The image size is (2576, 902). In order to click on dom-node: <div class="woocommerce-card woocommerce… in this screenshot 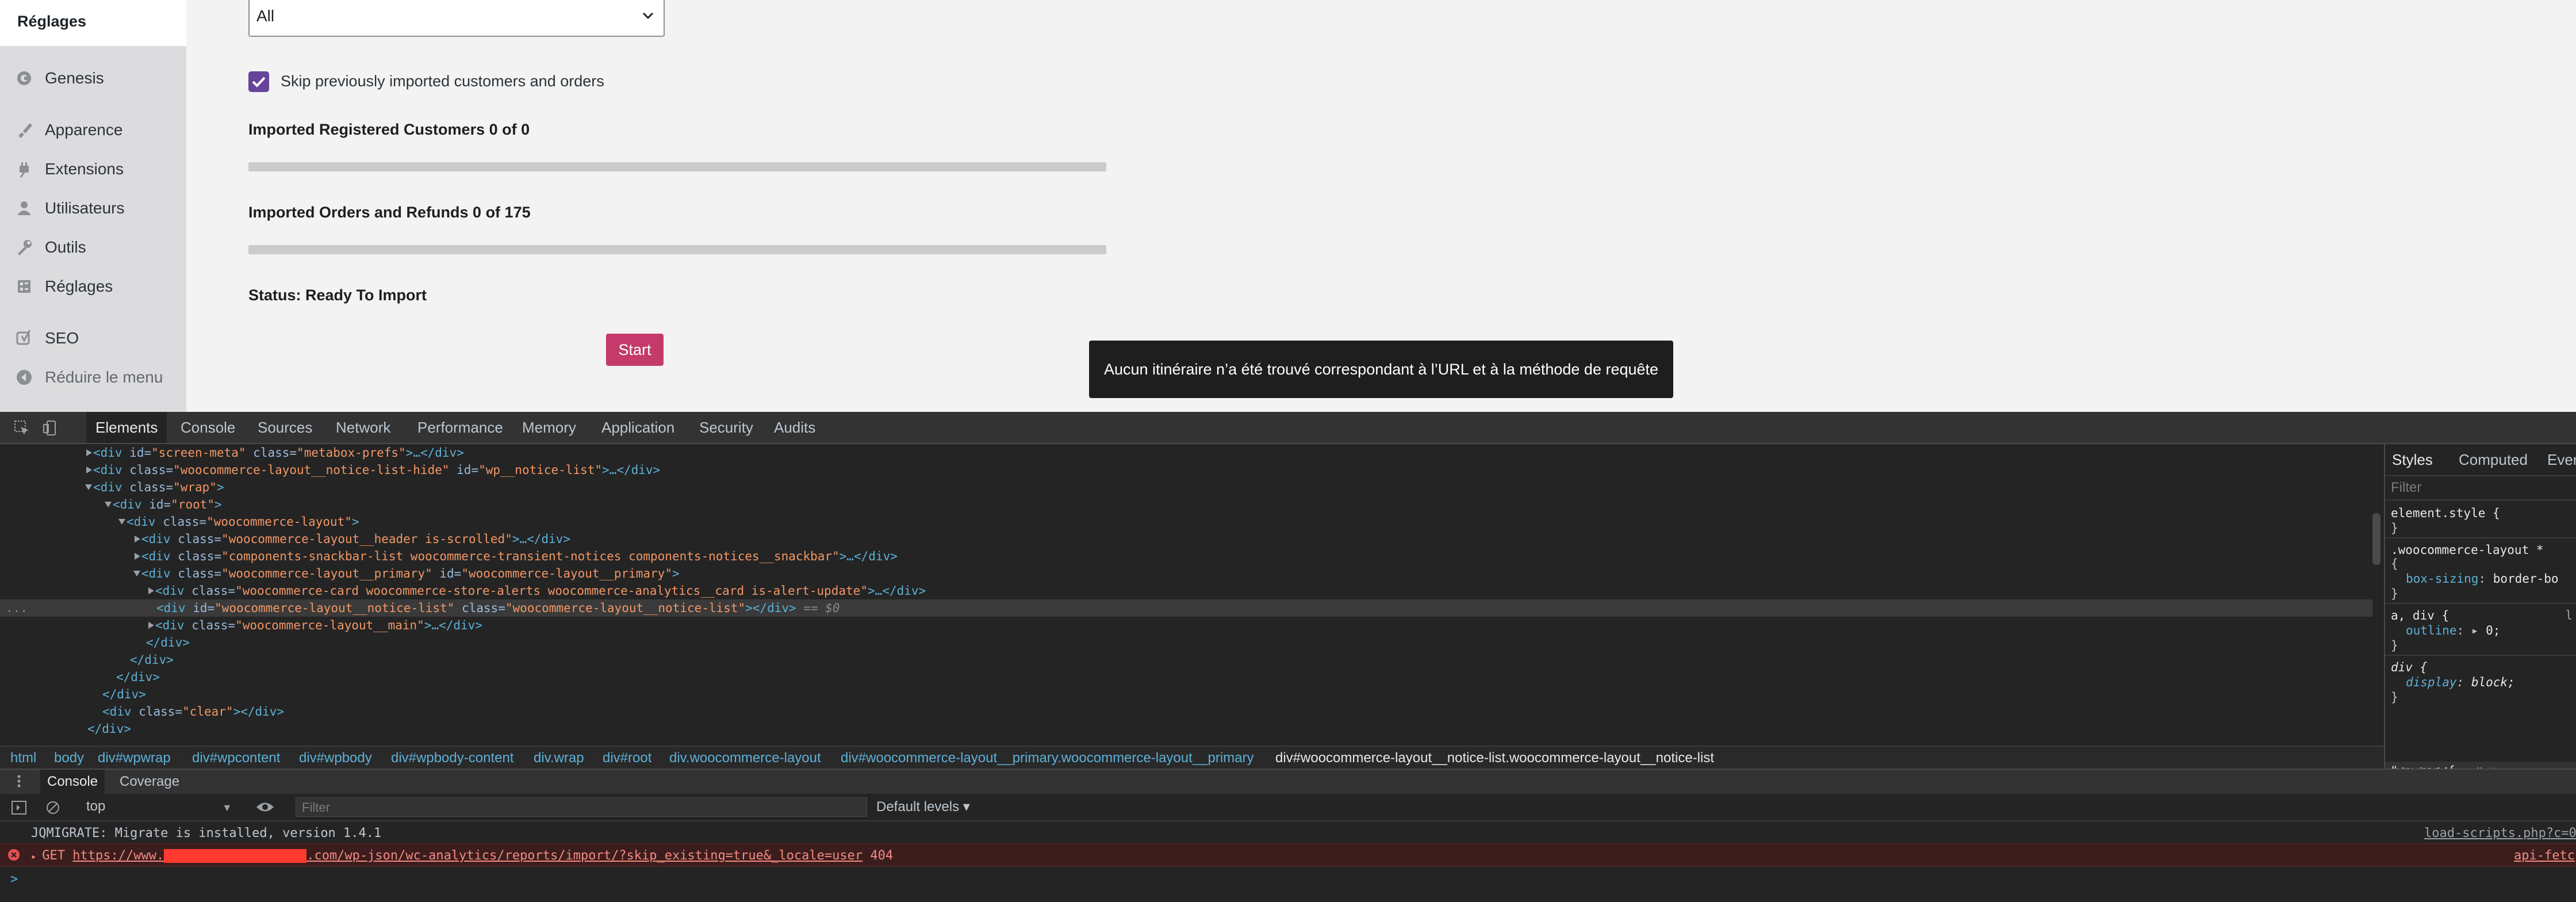, I will do `click(537, 590)`.